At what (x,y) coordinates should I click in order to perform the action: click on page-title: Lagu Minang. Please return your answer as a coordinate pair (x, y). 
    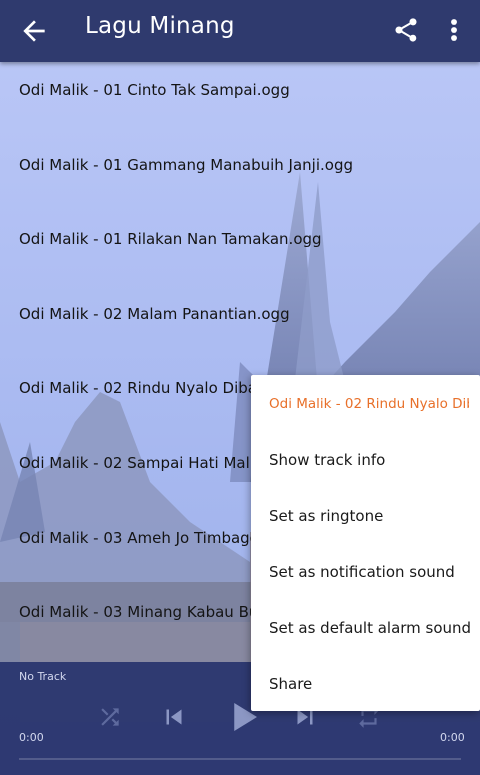
    Looking at the image, I should click on (160, 26).